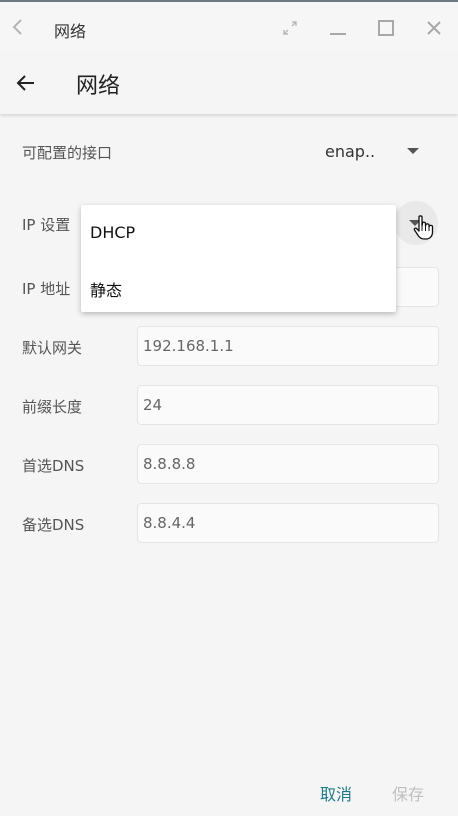 The height and width of the screenshot is (816, 458). I want to click on window-titlebar: 网络, so click(229, 26).